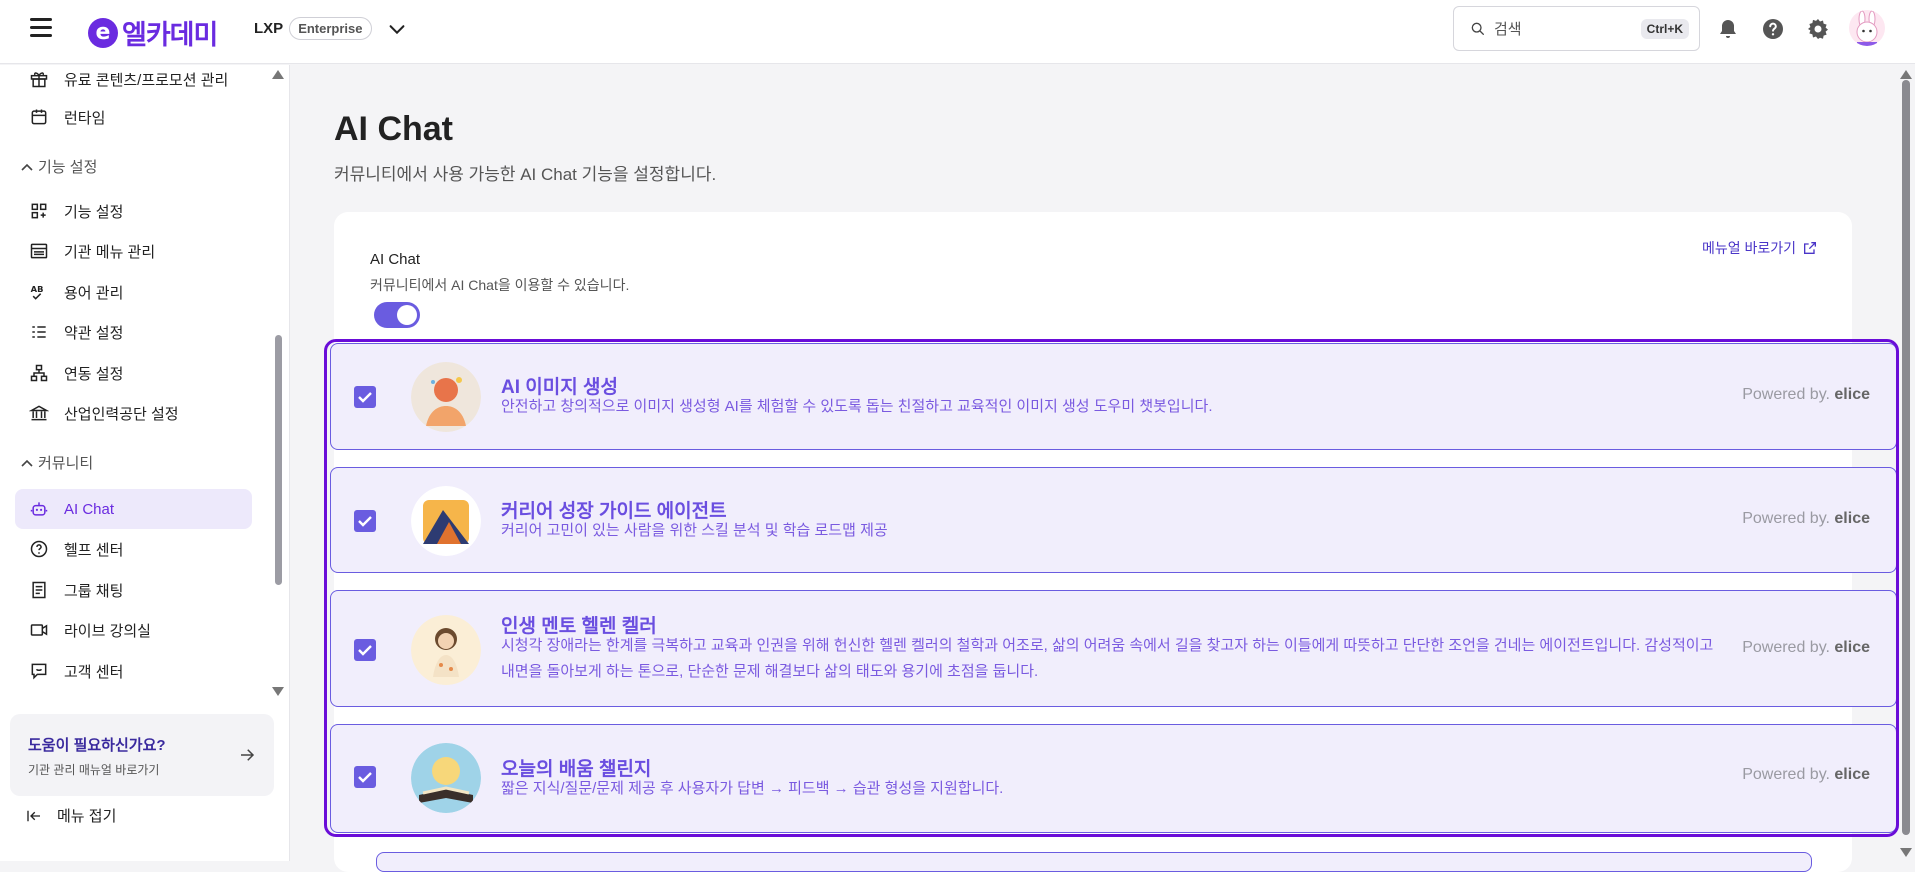 The width and height of the screenshot is (1915, 872). I want to click on logo-mark-icon: e, so click(103, 32).